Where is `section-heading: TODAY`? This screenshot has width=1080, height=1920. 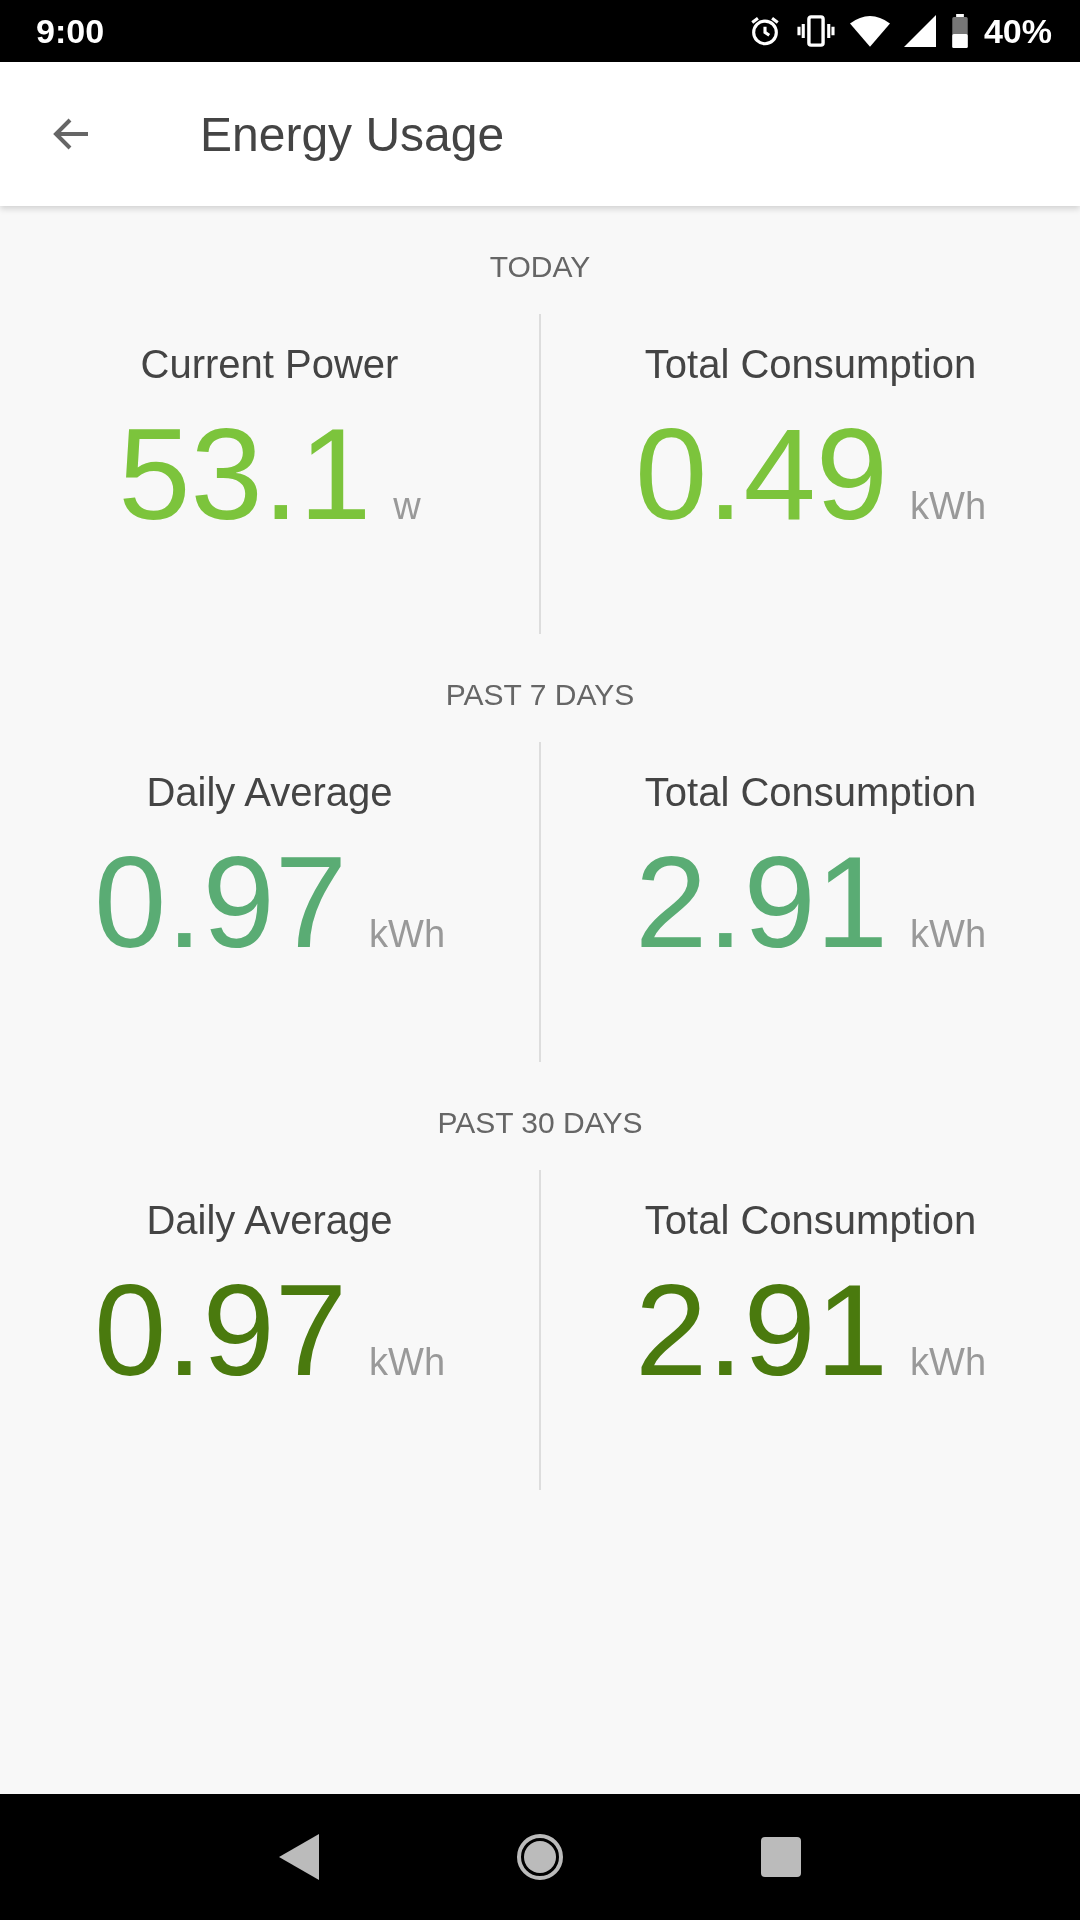
section-heading: TODAY is located at coordinates (540, 267).